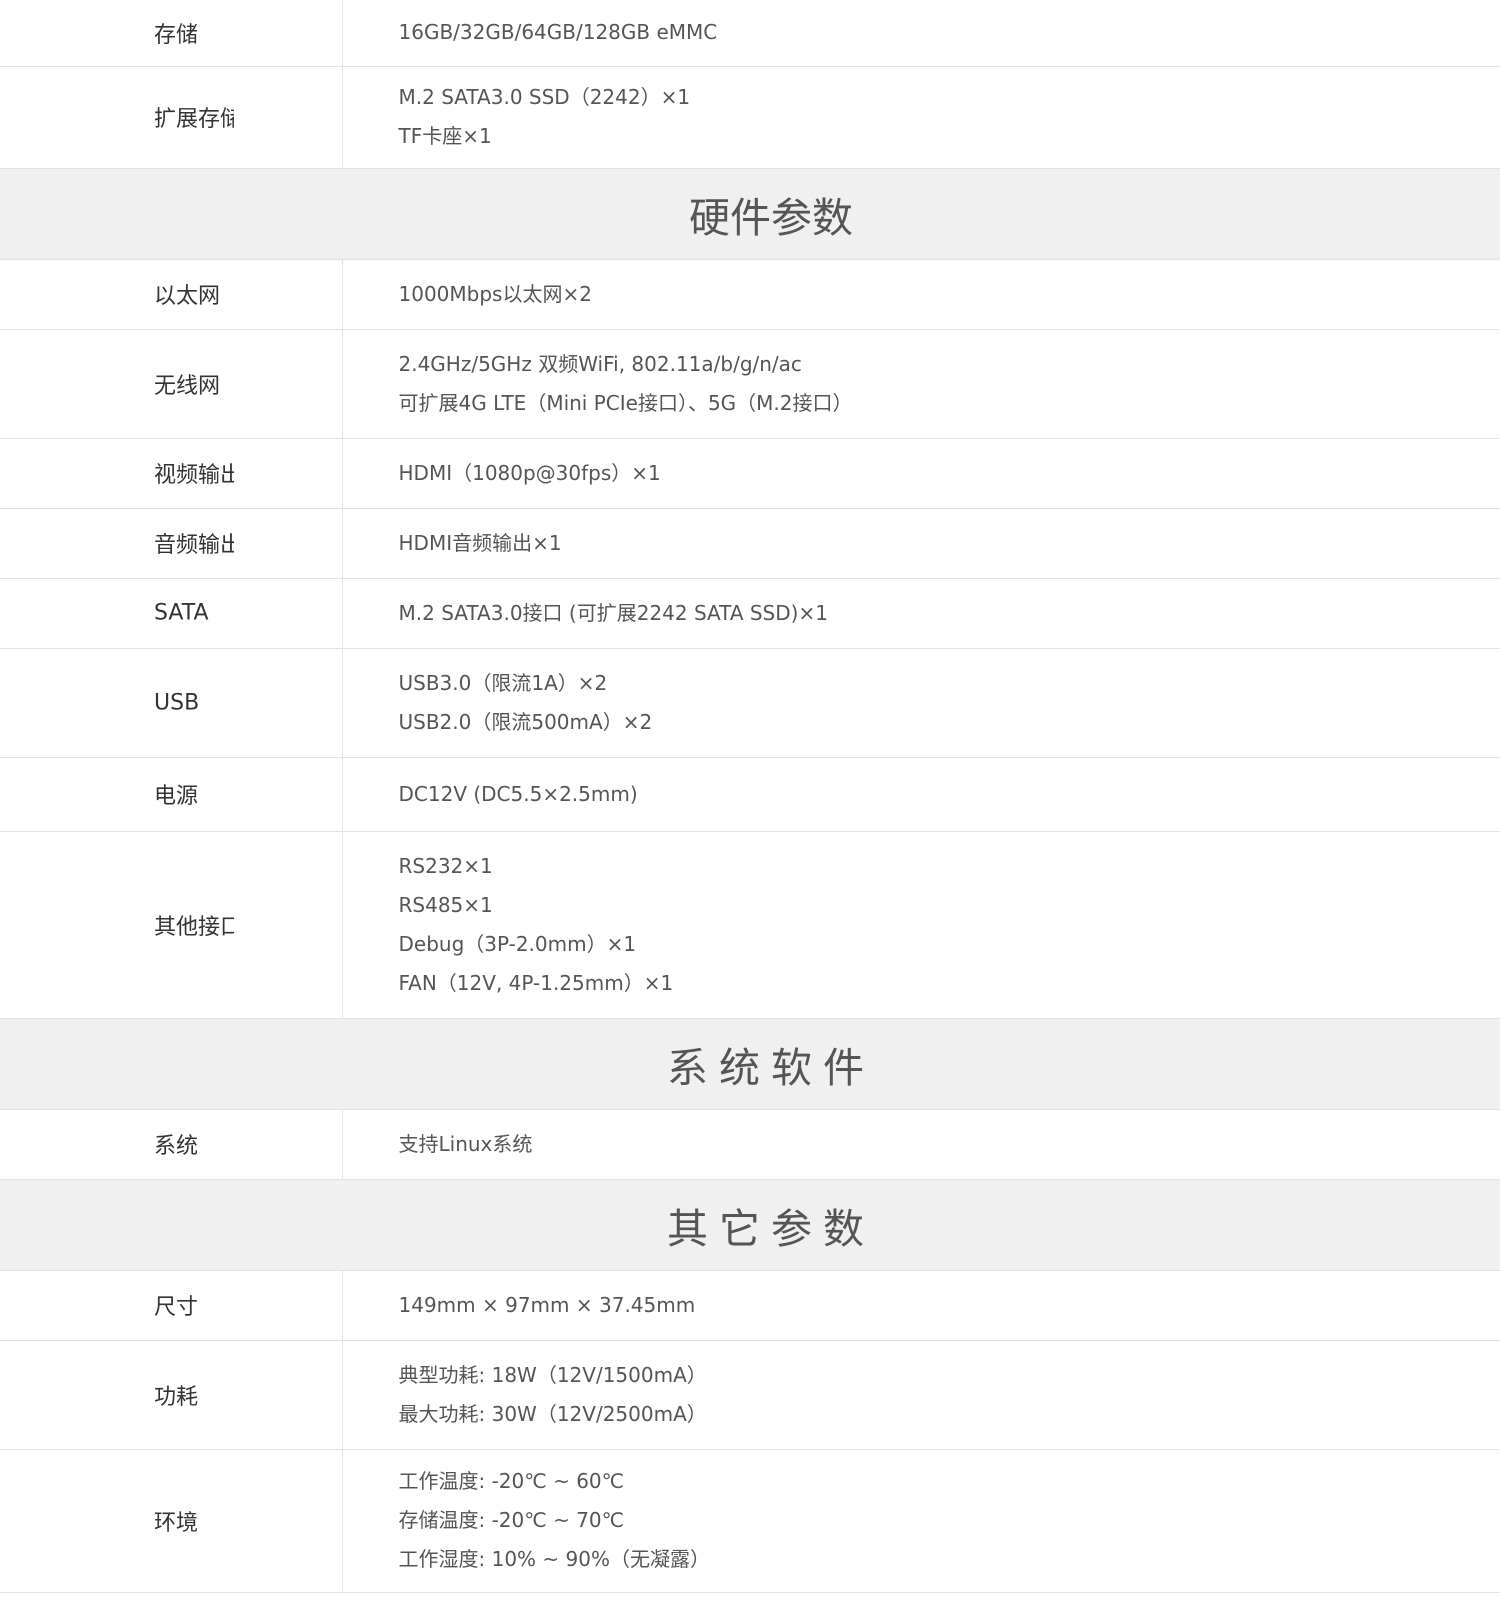  I want to click on spec-label: 音频输出, so click(194, 545).